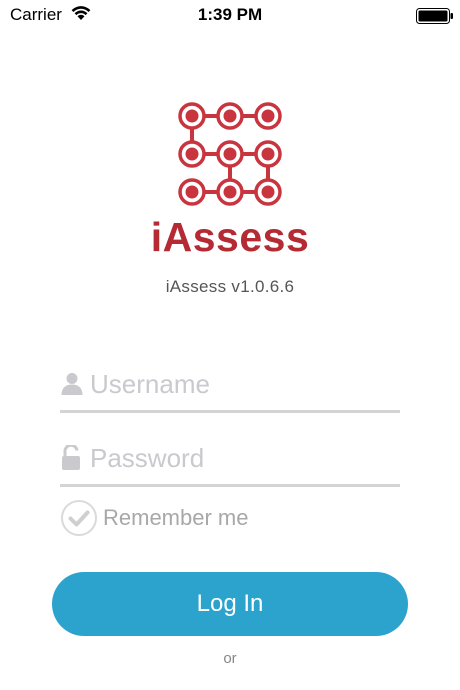 This screenshot has width=460, height=690. Describe the element at coordinates (230, 155) in the screenshot. I see `iassess-logo` at that location.